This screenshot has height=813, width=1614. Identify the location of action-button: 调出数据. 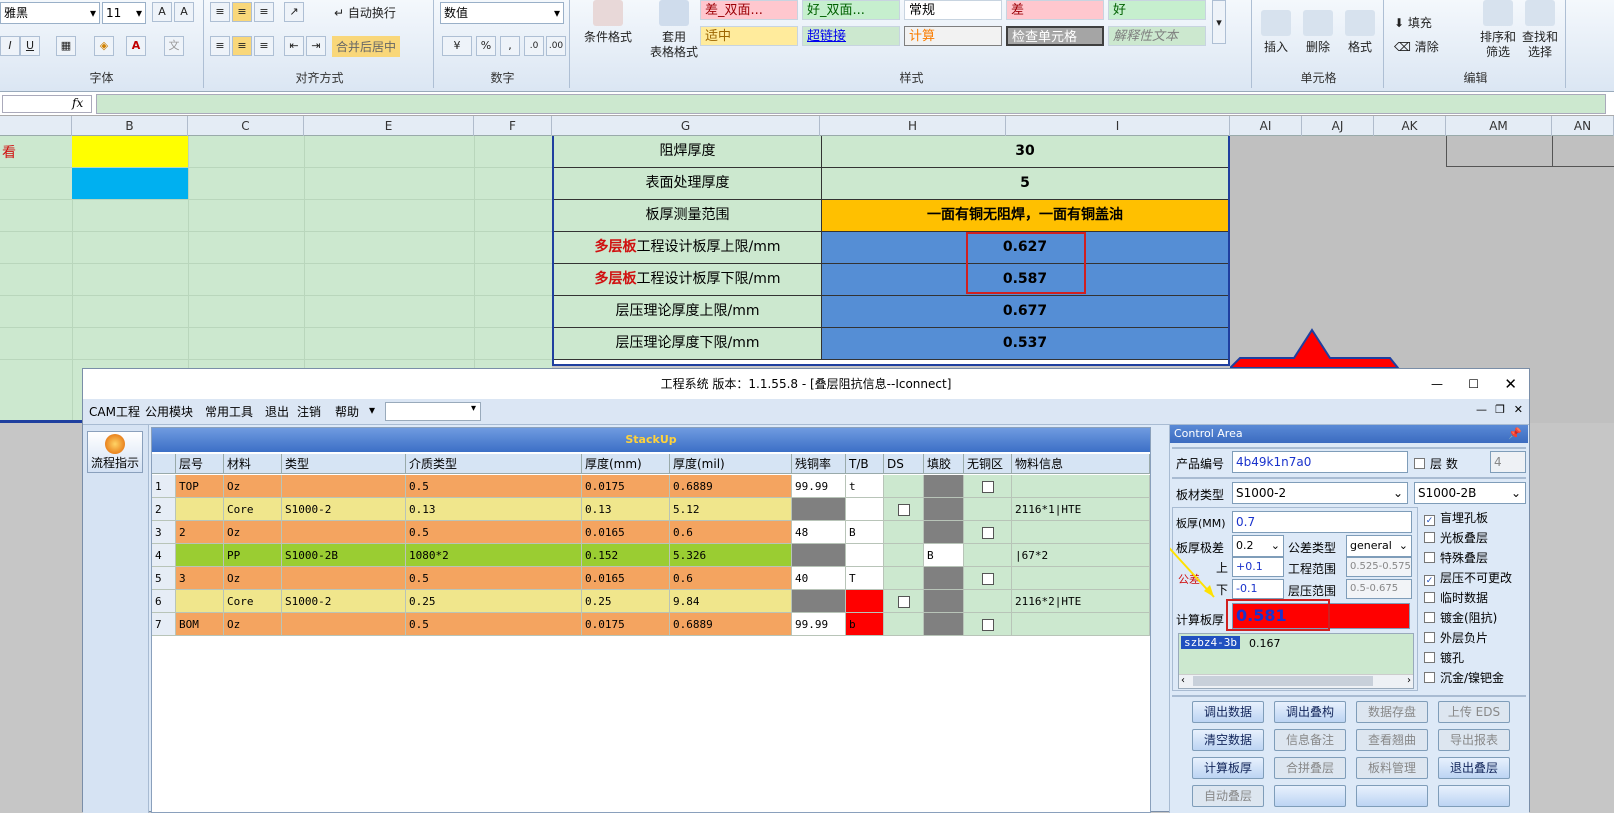
(1228, 712).